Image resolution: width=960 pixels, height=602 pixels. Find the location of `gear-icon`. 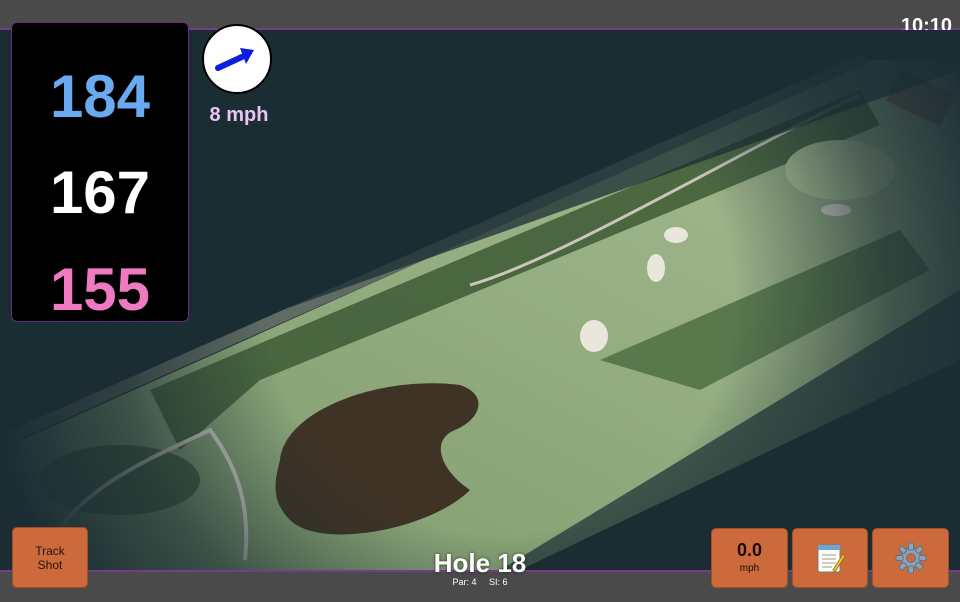

gear-icon is located at coordinates (910, 558).